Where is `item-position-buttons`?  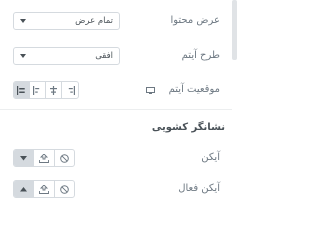
item-position-buttons is located at coordinates (46, 90).